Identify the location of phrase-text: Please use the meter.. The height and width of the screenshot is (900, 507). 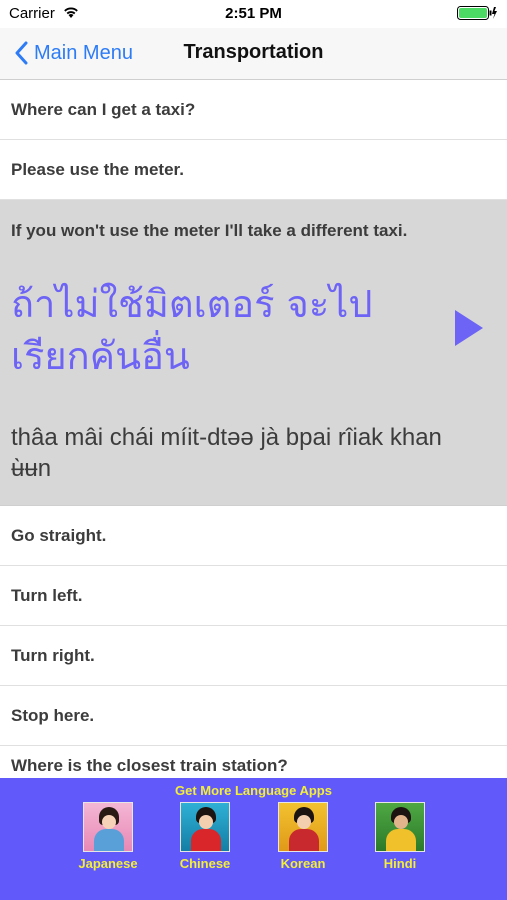
(97, 169).